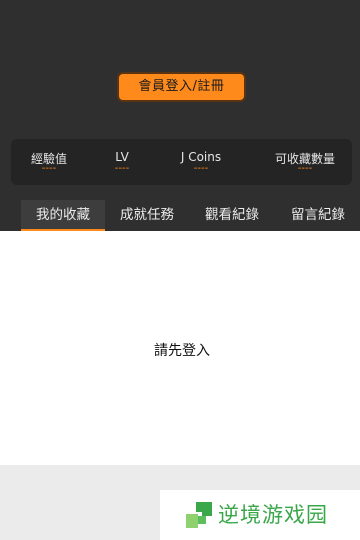 This screenshot has height=540, width=360. I want to click on stat-experience-value: ----, so click(49, 168).